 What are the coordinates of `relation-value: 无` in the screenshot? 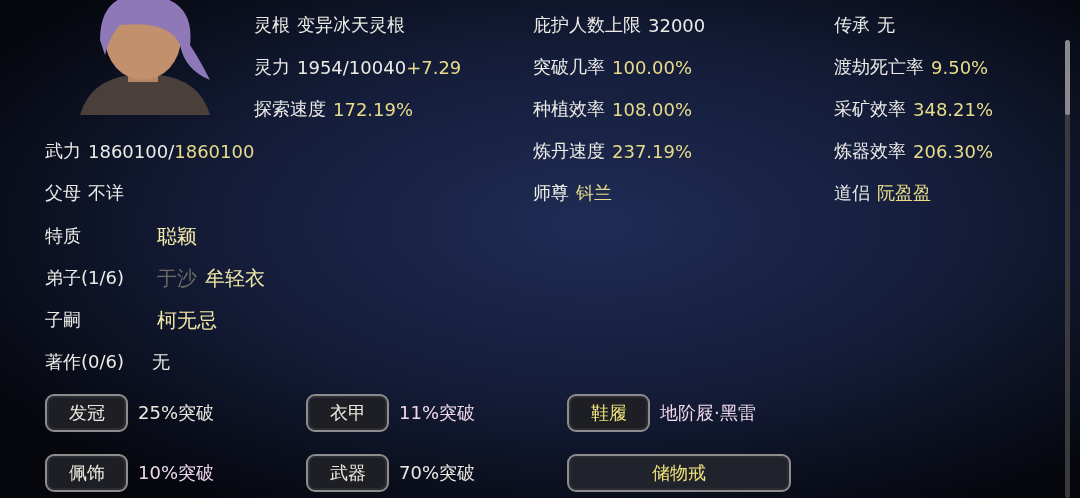 It's located at (161, 362).